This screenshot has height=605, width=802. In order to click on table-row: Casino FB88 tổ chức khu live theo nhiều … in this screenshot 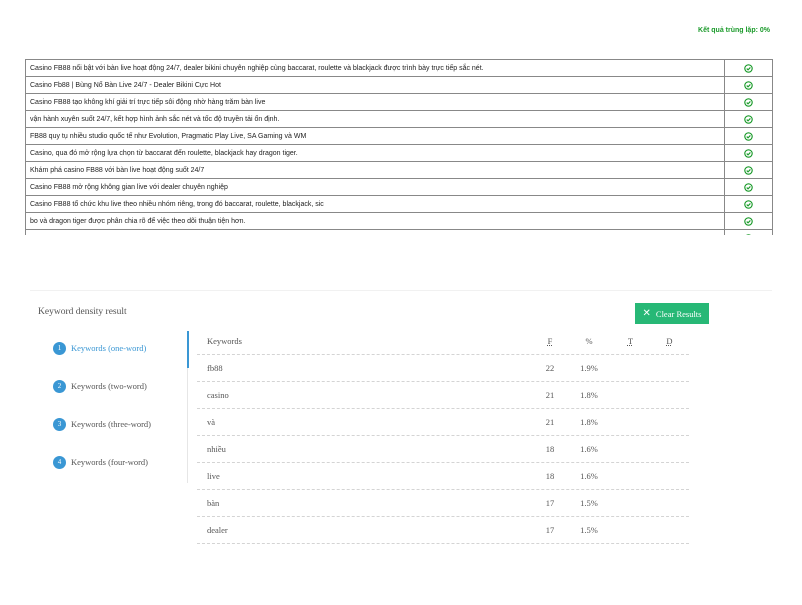, I will do `click(399, 204)`.